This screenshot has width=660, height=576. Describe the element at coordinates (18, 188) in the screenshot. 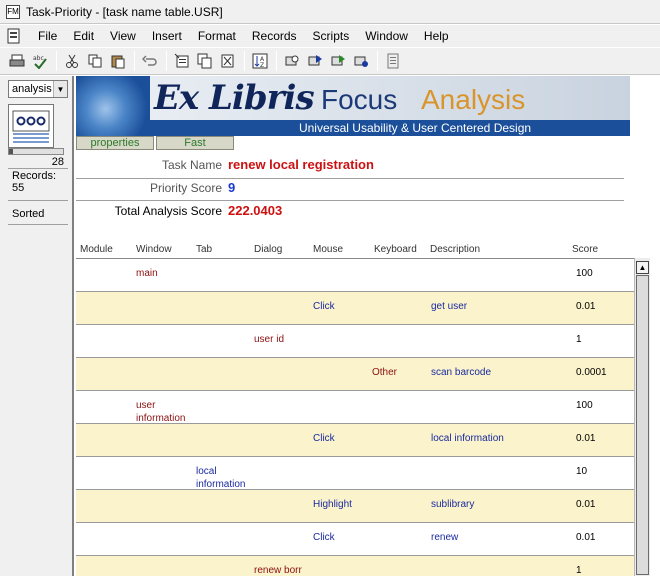

I see `records-count: 55` at that location.